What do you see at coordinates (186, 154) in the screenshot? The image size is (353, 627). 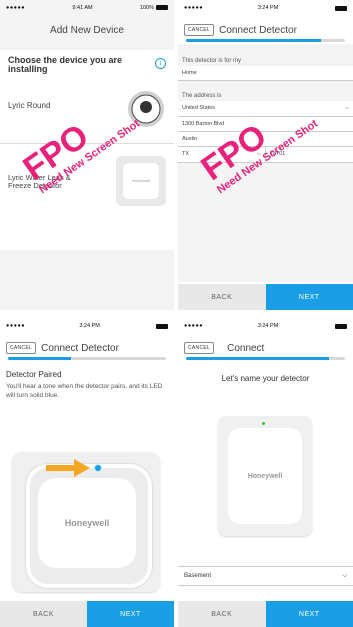 I see `state-value: TX` at bounding box center [186, 154].